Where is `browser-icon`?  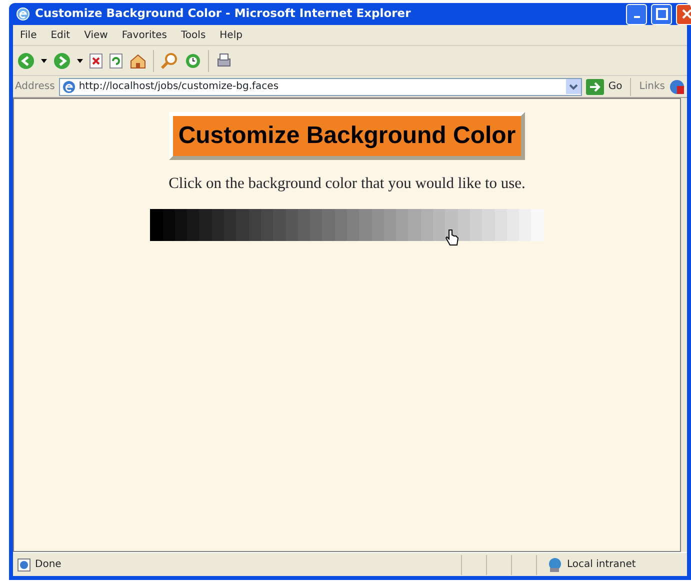 browser-icon is located at coordinates (23, 14).